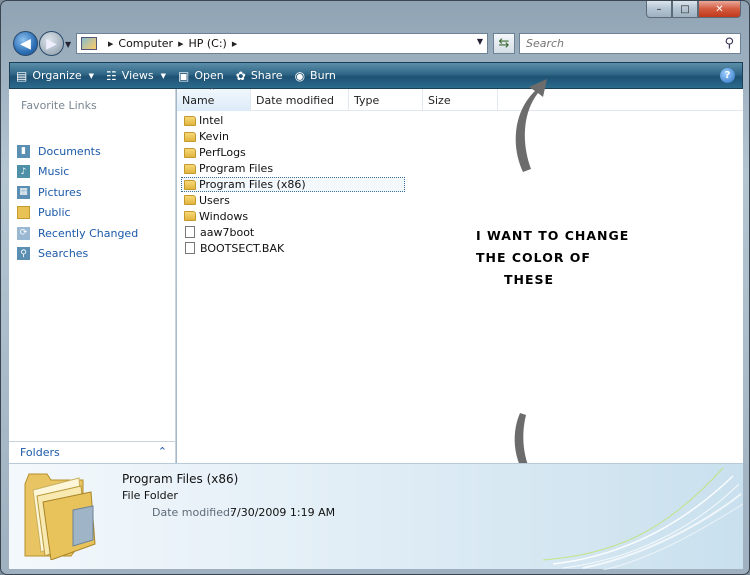 The width and height of the screenshot is (750, 575). Describe the element at coordinates (533, 257) in the screenshot. I see `annotation-line: the color of` at that location.